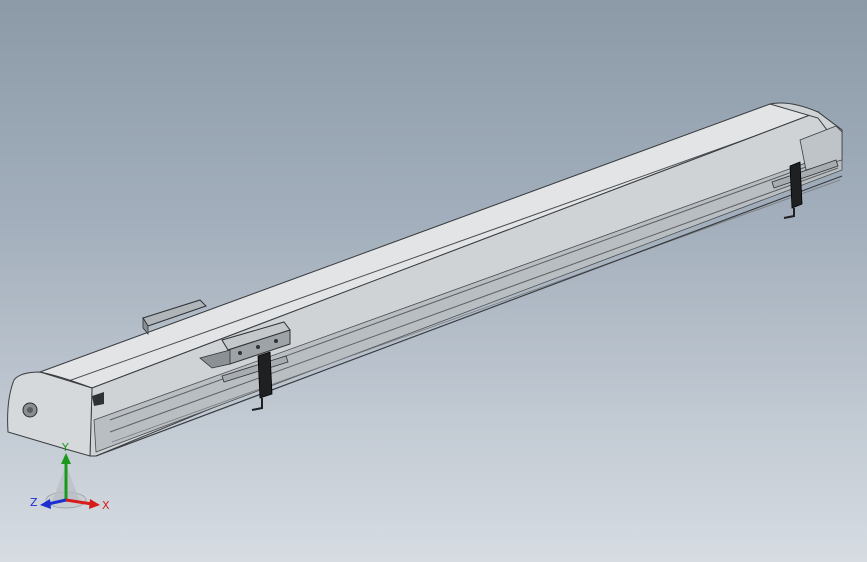 This screenshot has height=562, width=867. What do you see at coordinates (94, 504) in the screenshot?
I see `x-axis-arrow` at bounding box center [94, 504].